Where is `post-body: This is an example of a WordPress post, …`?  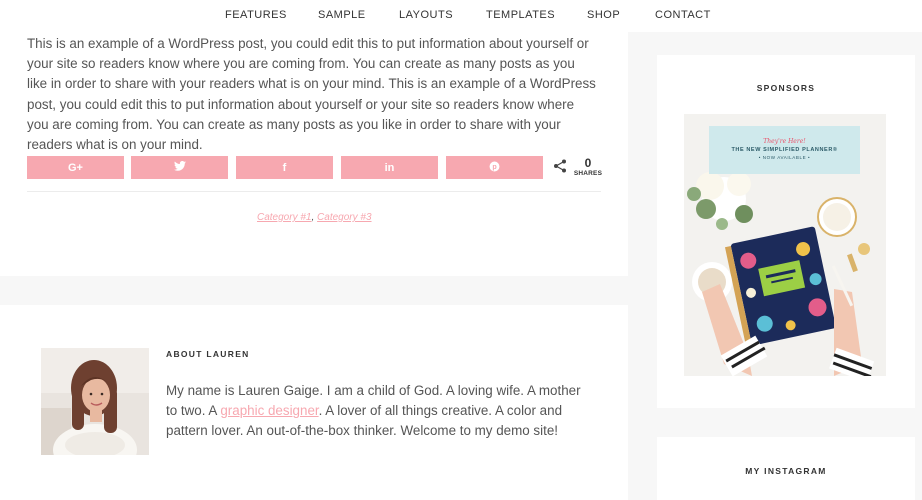 post-body: This is an example of a WordPress post, … is located at coordinates (311, 94).